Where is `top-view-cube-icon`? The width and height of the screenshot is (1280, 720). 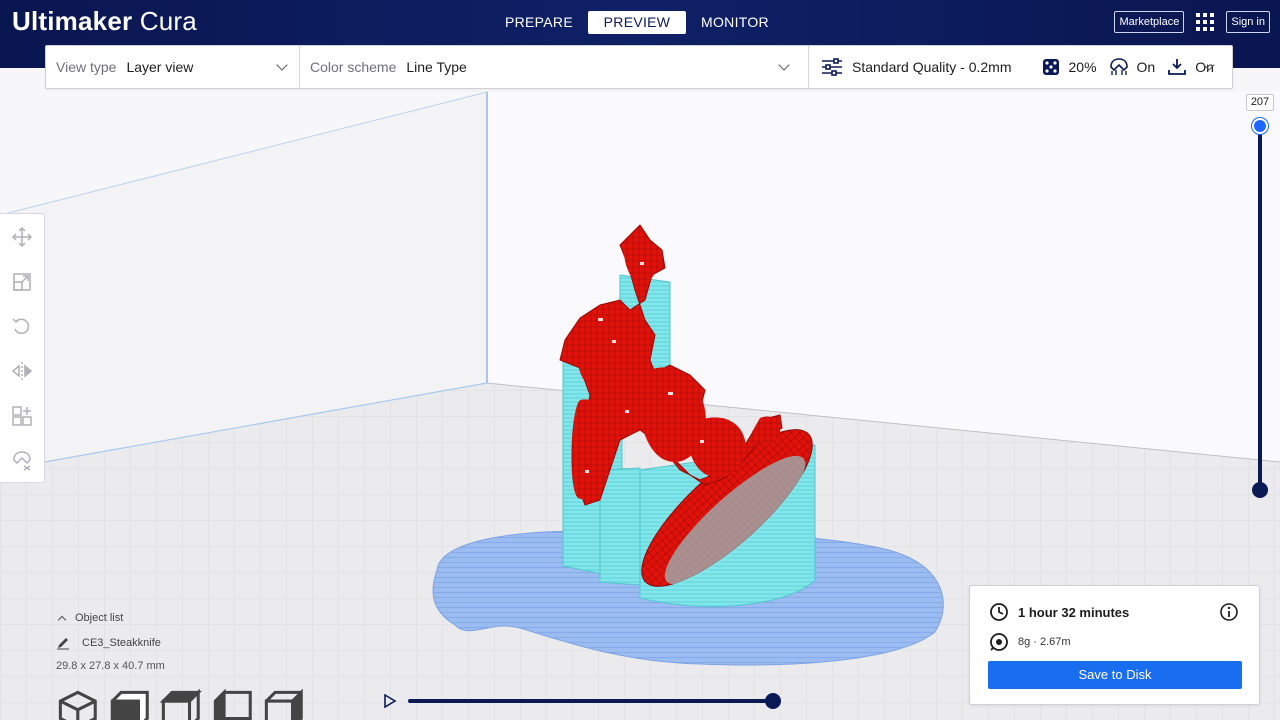 top-view-cube-icon is located at coordinates (181, 704).